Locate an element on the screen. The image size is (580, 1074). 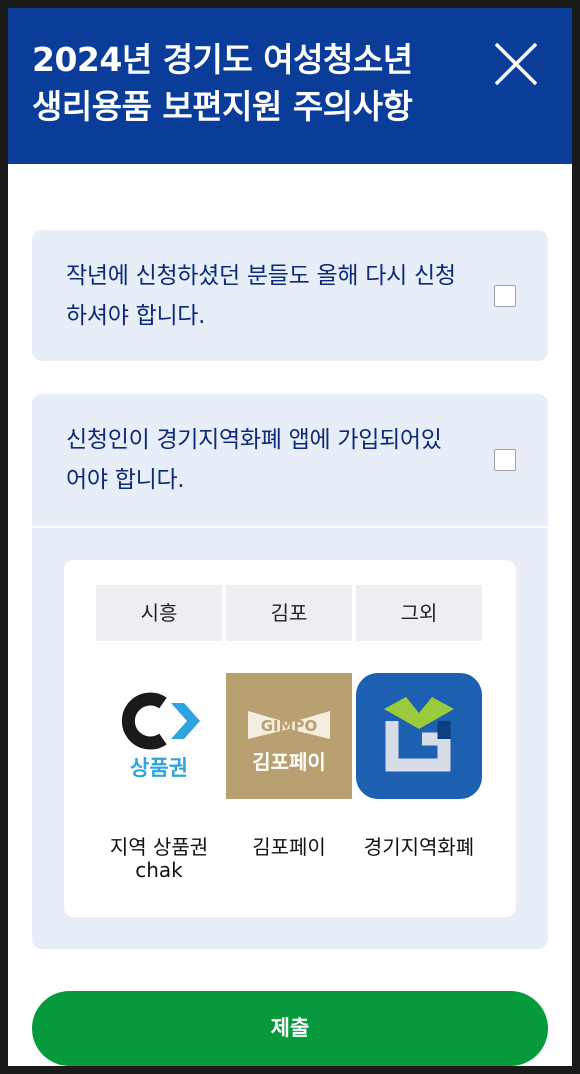
notice-text: 작년에 신청하셨던 분들도 올해 다시 신청하셔야 합니다. is located at coordinates (261, 296).